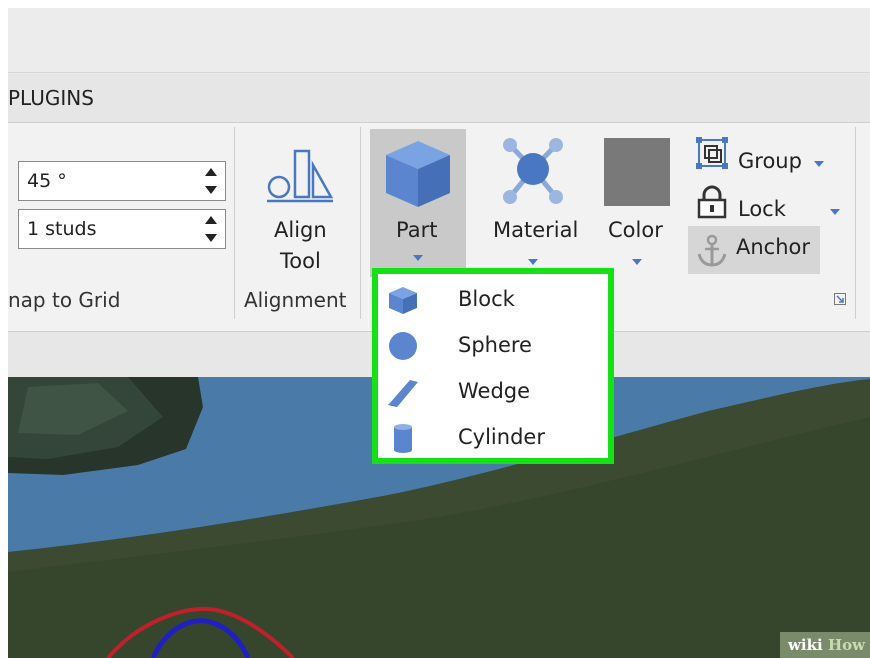 Image resolution: width=870 pixels, height=658 pixels. Describe the element at coordinates (840, 299) in the screenshot. I see `expand-group-icon` at that location.